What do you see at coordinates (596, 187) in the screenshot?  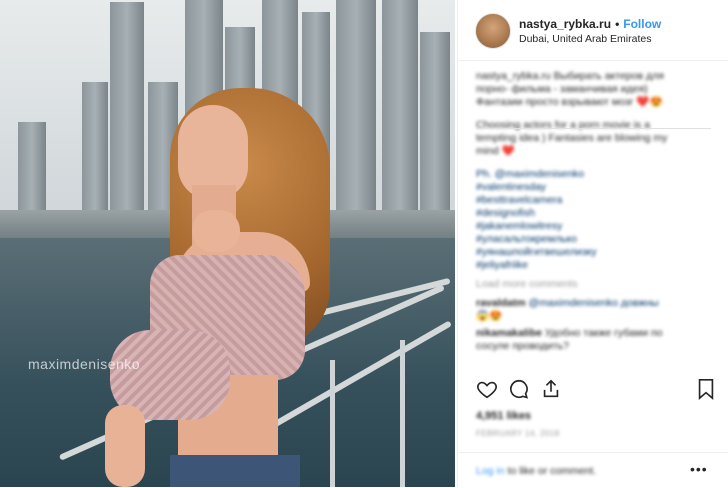 I see `hashtag-link: #valentinesday` at bounding box center [596, 187].